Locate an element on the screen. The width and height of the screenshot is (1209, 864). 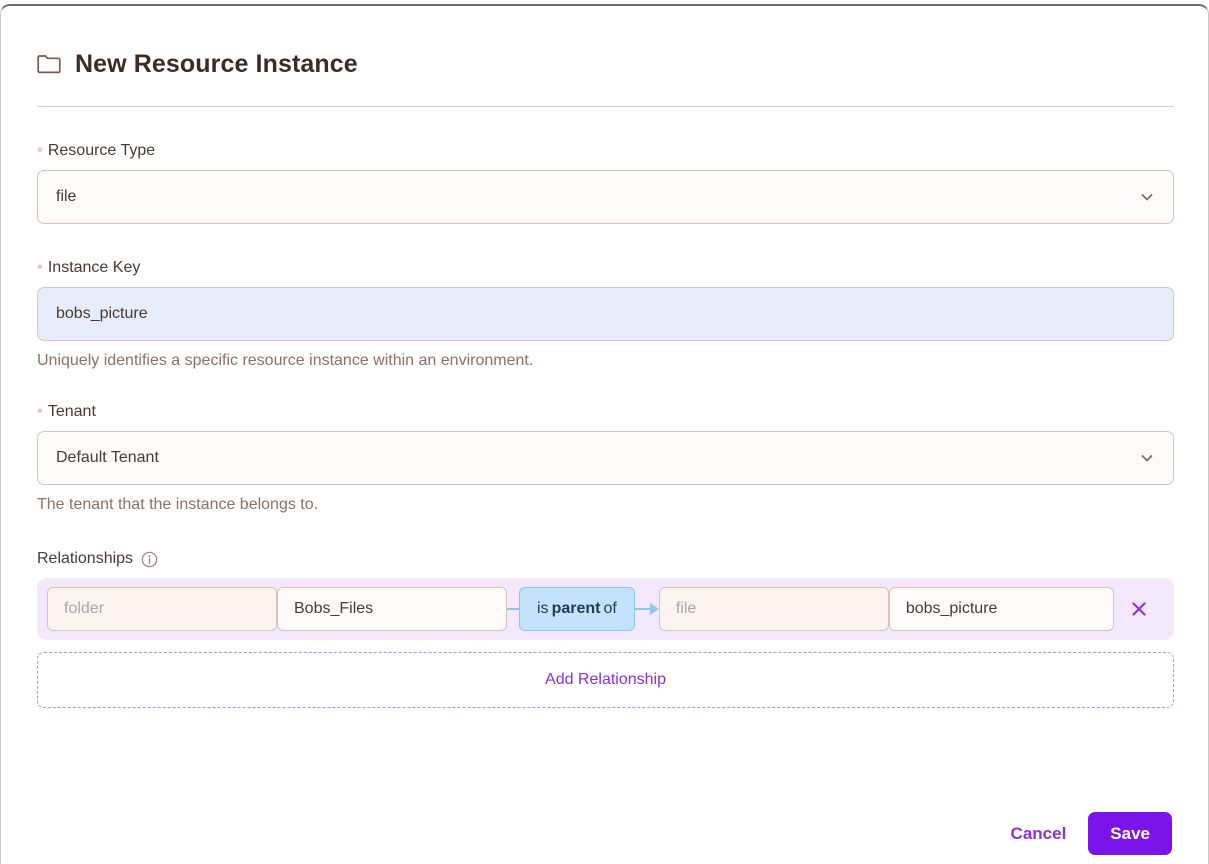
instance-key-label-text: Instance Key is located at coordinates (94, 268).